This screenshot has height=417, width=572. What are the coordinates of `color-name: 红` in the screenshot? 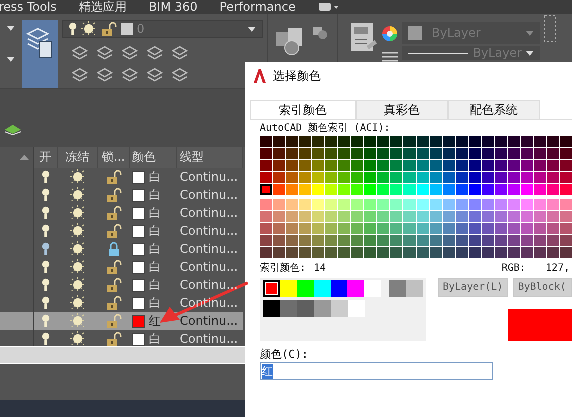 It's located at (155, 321).